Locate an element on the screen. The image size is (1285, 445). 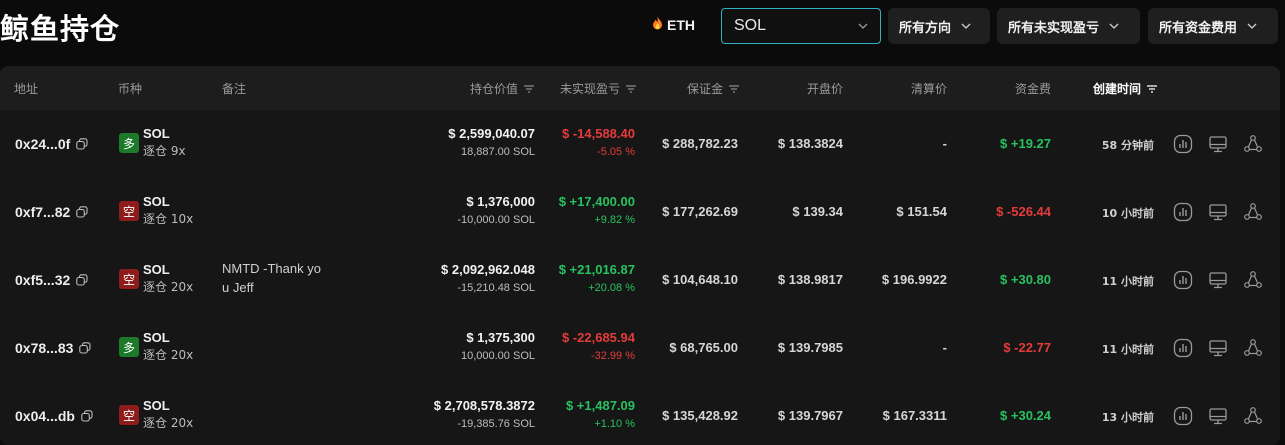
funding-filter: 所有资金费用 is located at coordinates (1213, 26).